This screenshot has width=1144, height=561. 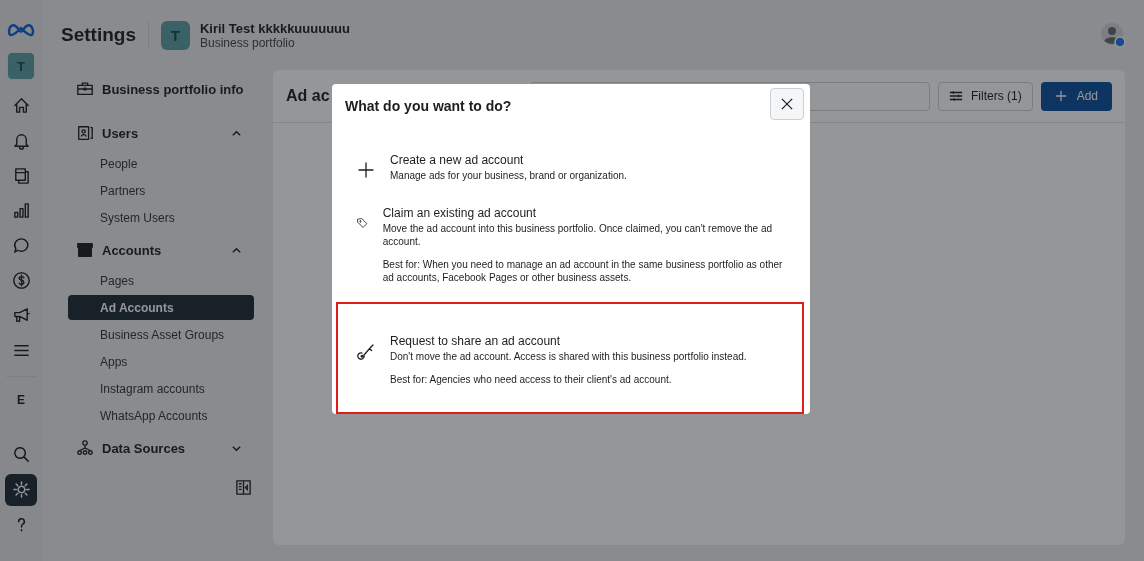 What do you see at coordinates (457, 160) in the screenshot?
I see `option-title: Create a new ad account` at bounding box center [457, 160].